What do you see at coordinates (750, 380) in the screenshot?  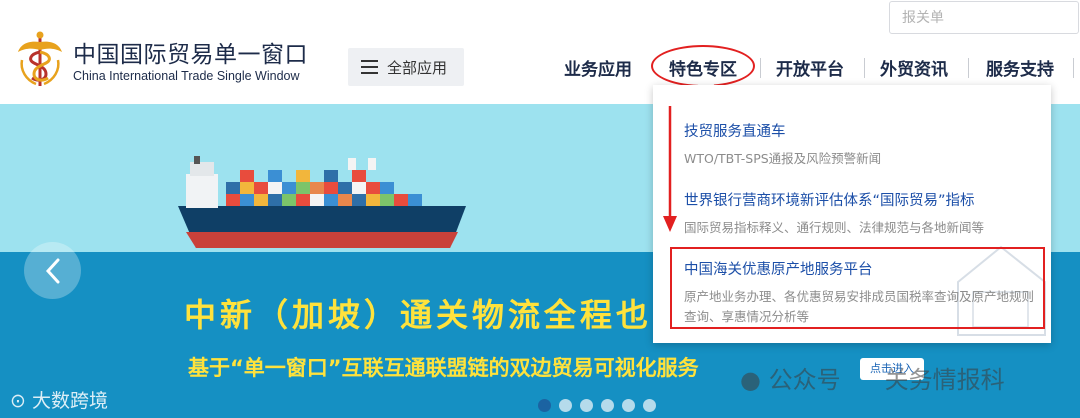 I see `wechat-icon: ●` at bounding box center [750, 380].